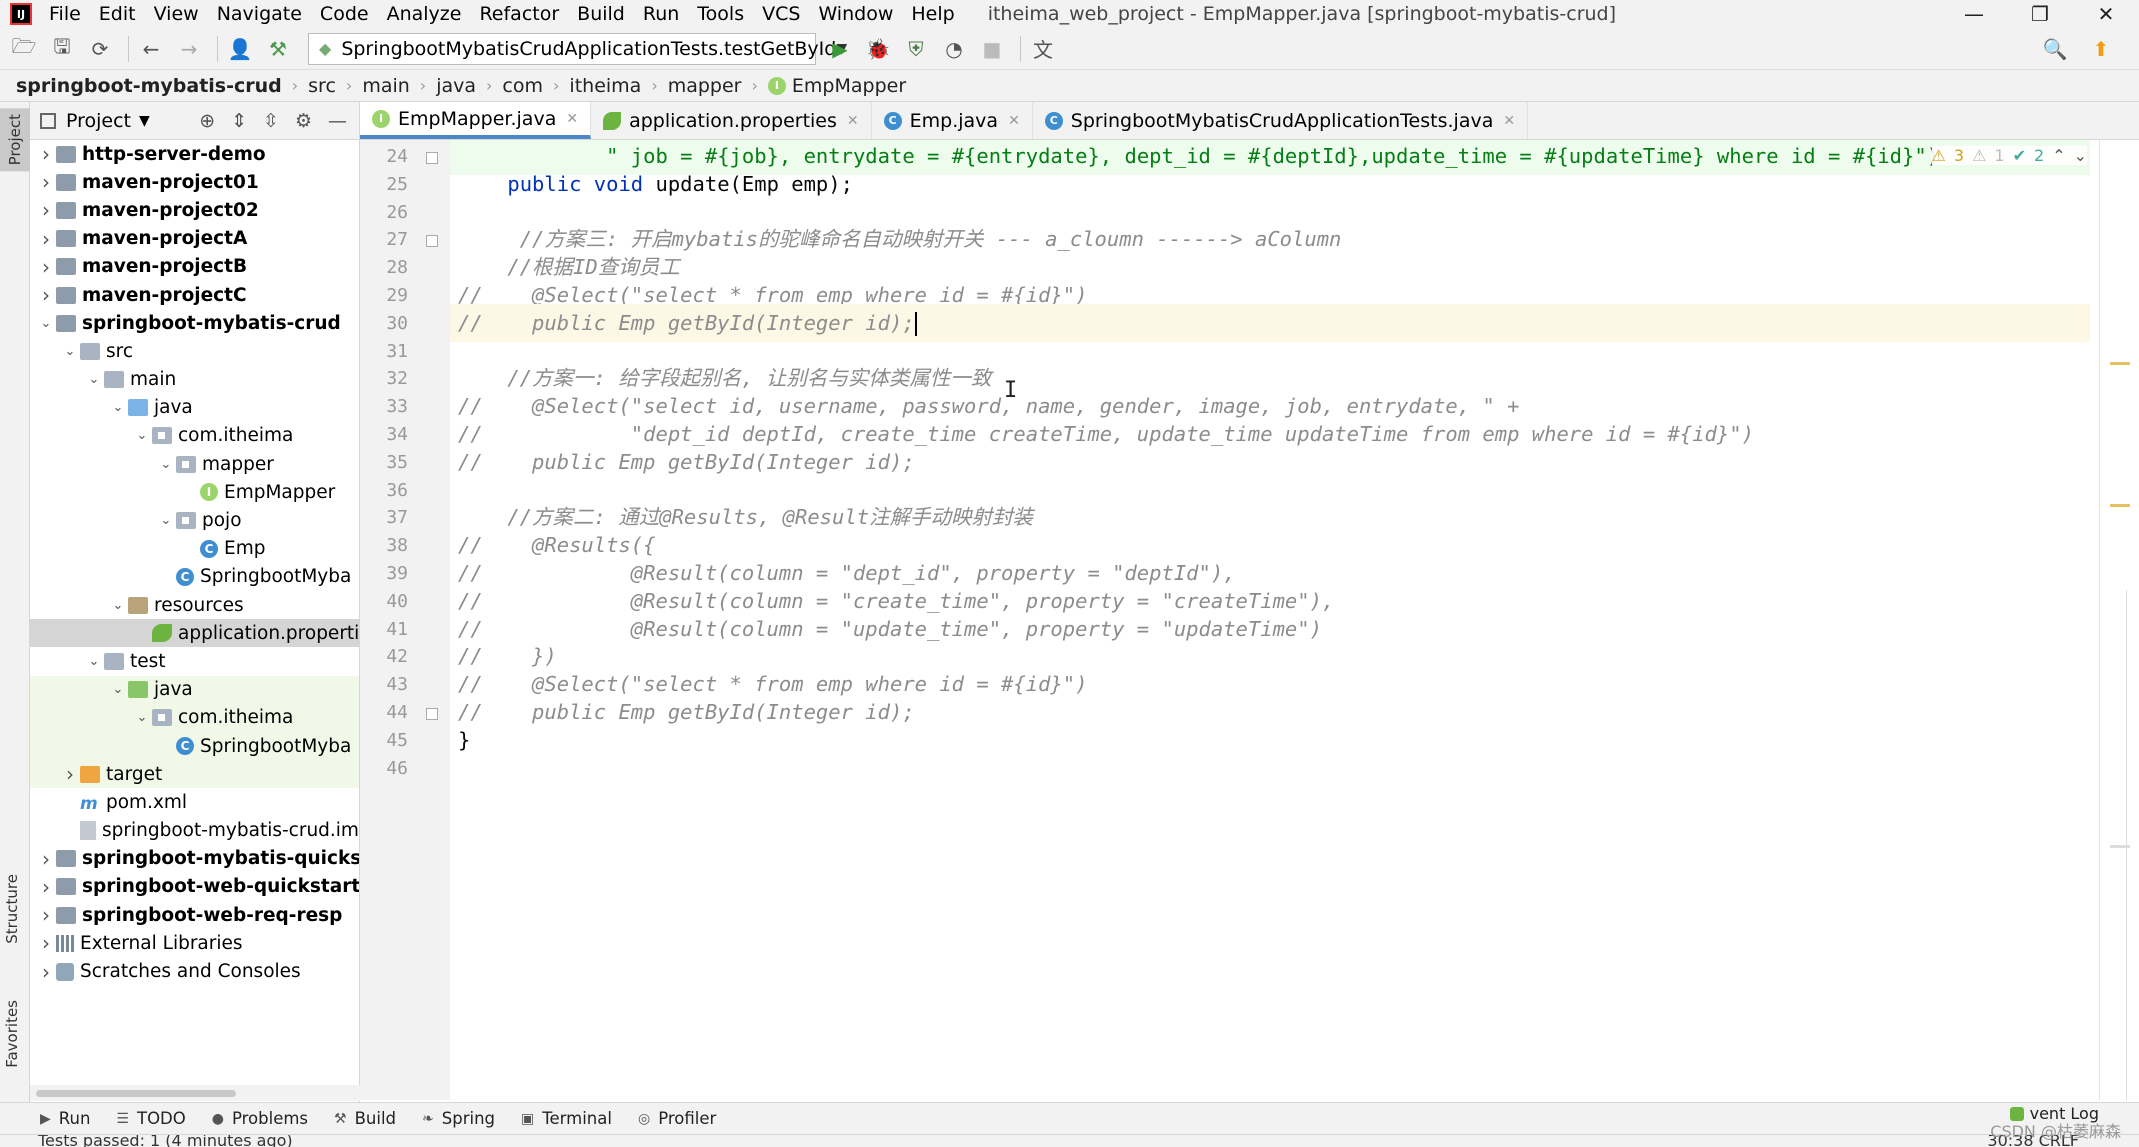 The height and width of the screenshot is (1147, 2139). What do you see at coordinates (15, 140) in the screenshot?
I see `project-tool-tab: Project` at bounding box center [15, 140].